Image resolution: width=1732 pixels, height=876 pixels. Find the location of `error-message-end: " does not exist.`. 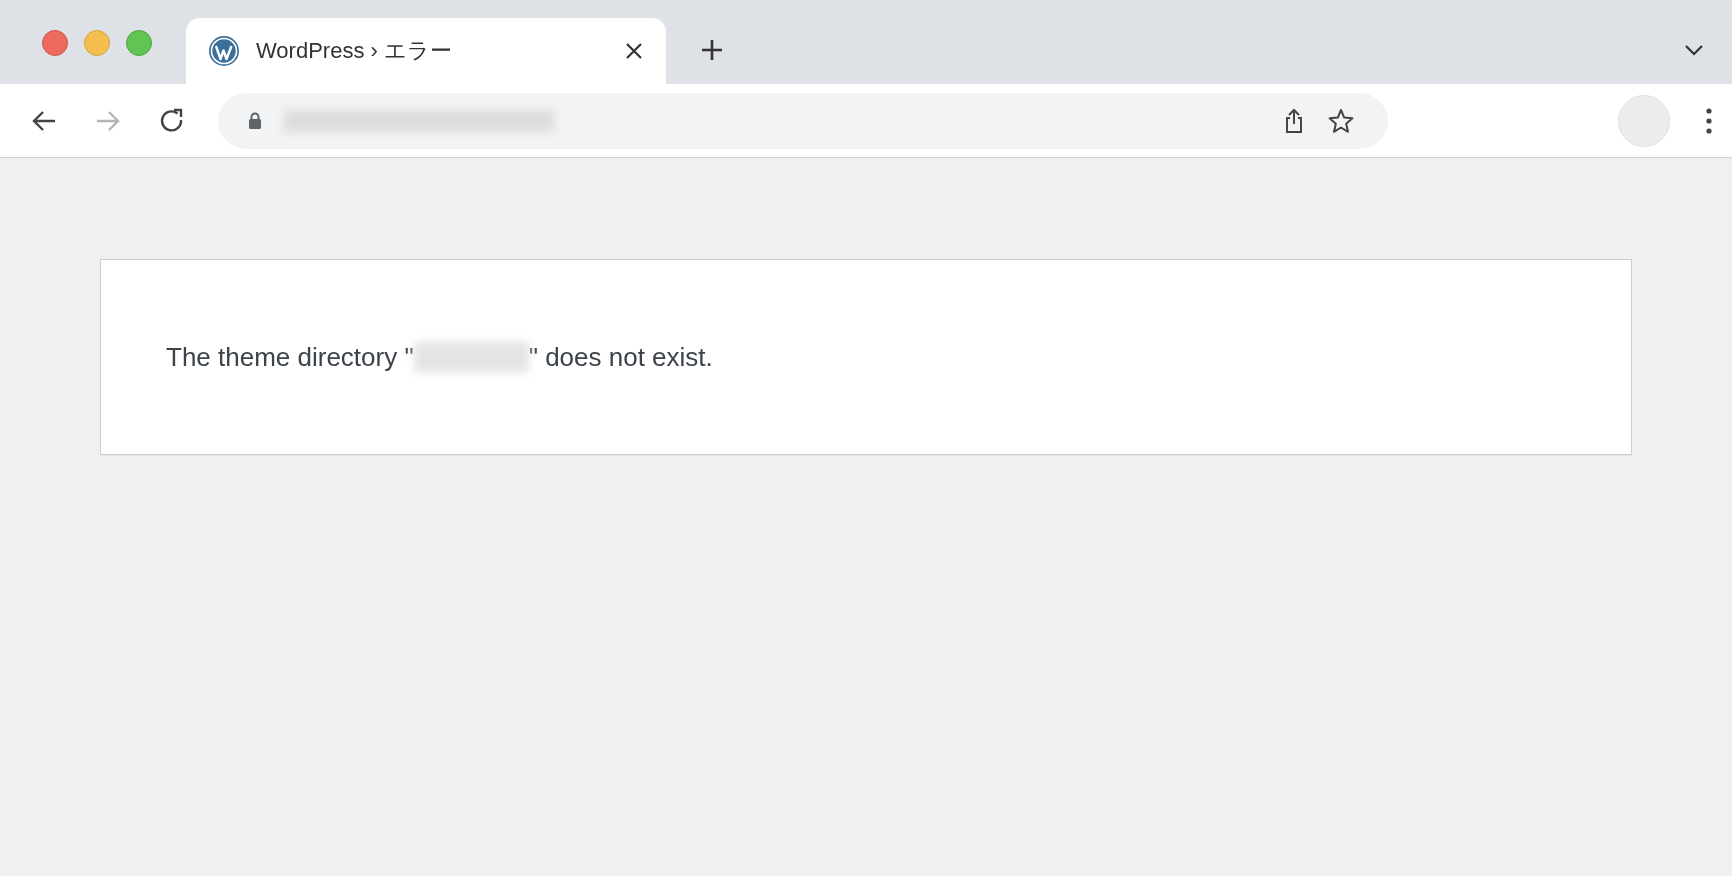

error-message-end: " does not exist. is located at coordinates (620, 357).